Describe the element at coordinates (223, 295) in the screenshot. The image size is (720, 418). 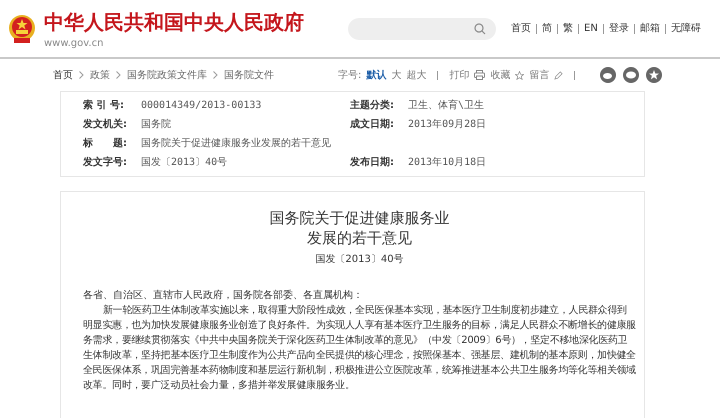
I see `salutation: 各省、自治区、直辖市人民政府，国务院各部委、各直属机构：` at that location.